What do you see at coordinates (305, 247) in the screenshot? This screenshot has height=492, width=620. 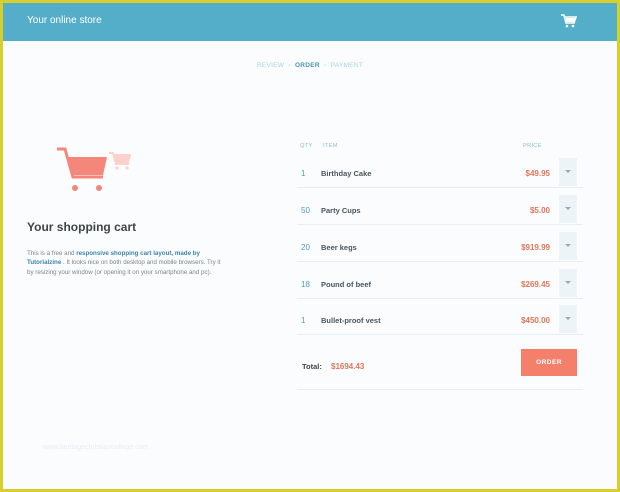 I see `row-qty: 20` at bounding box center [305, 247].